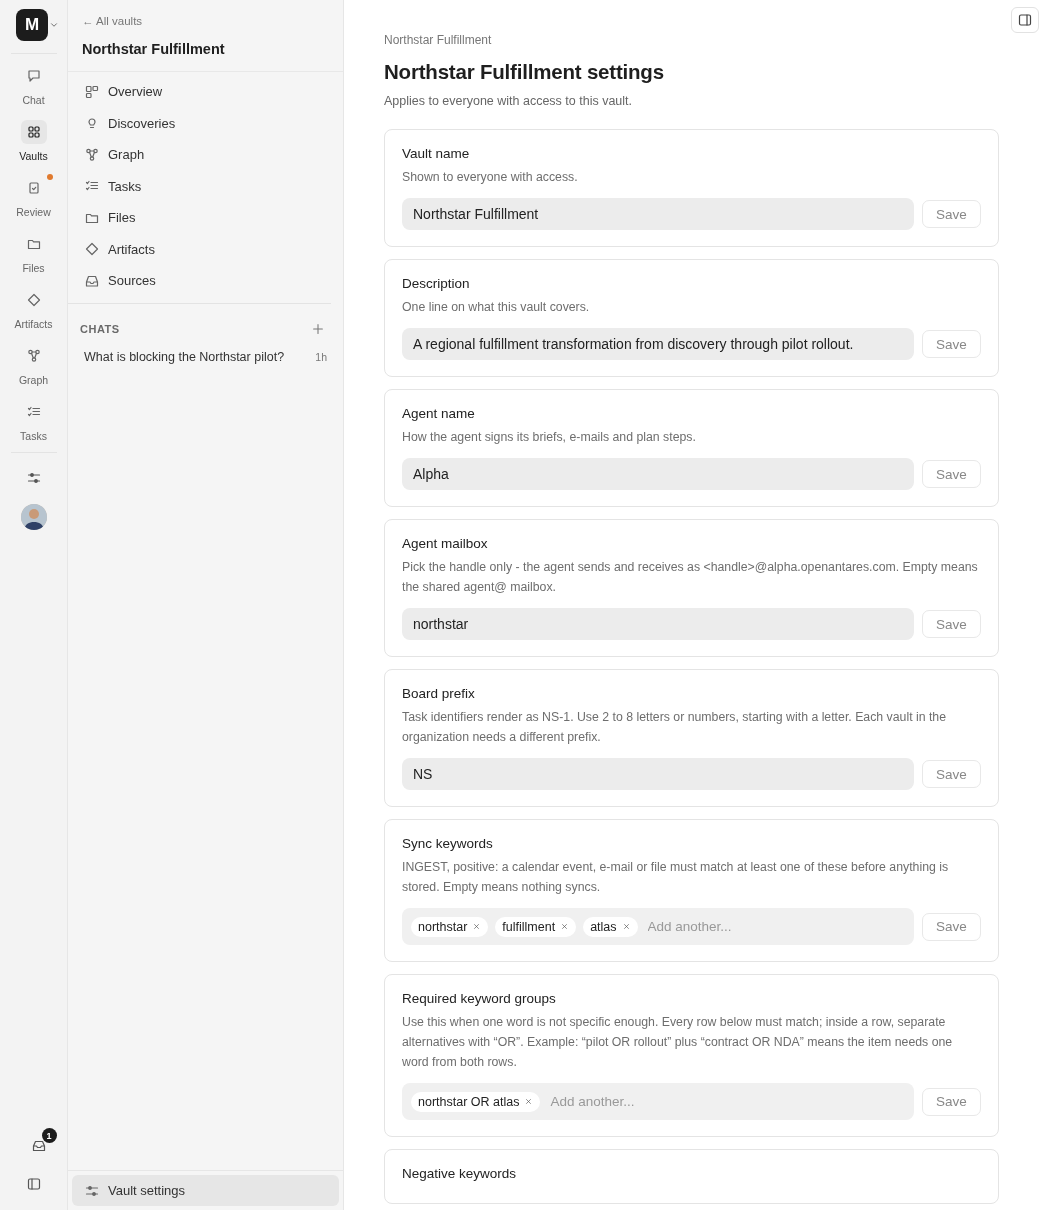 The width and height of the screenshot is (1050, 1210). What do you see at coordinates (676, 877) in the screenshot?
I see `card-description: INGEST, positive: a calendar event, e-mail or file must match at least one of these before anything is stored. Empty means nothing syncs.` at bounding box center [676, 877].